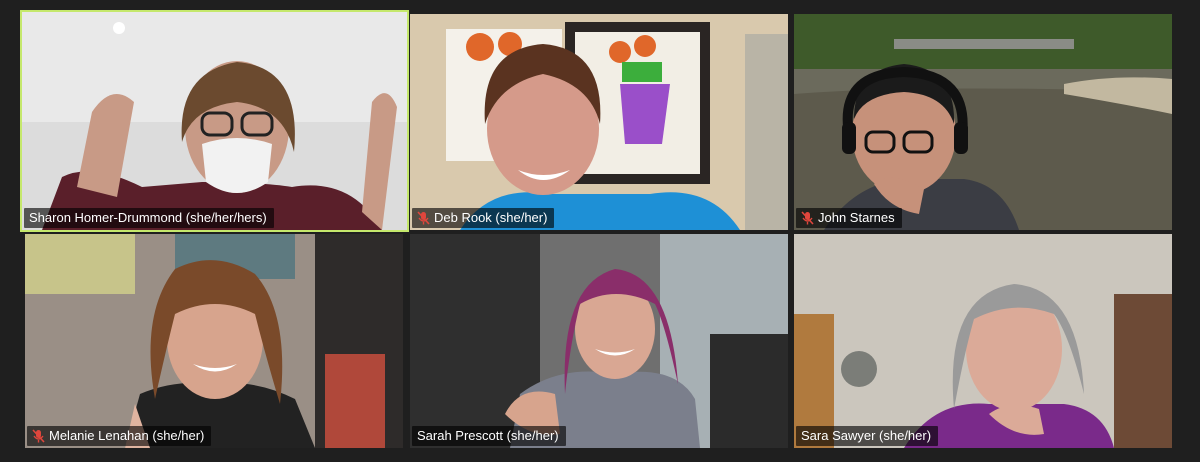 The image size is (1200, 462). I want to click on participant-nameplate: Sara Sawyer (she/her), so click(867, 436).